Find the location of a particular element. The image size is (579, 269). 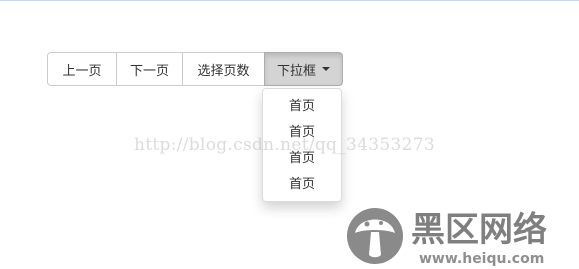

next-page-button: 下一页 is located at coordinates (149, 69).